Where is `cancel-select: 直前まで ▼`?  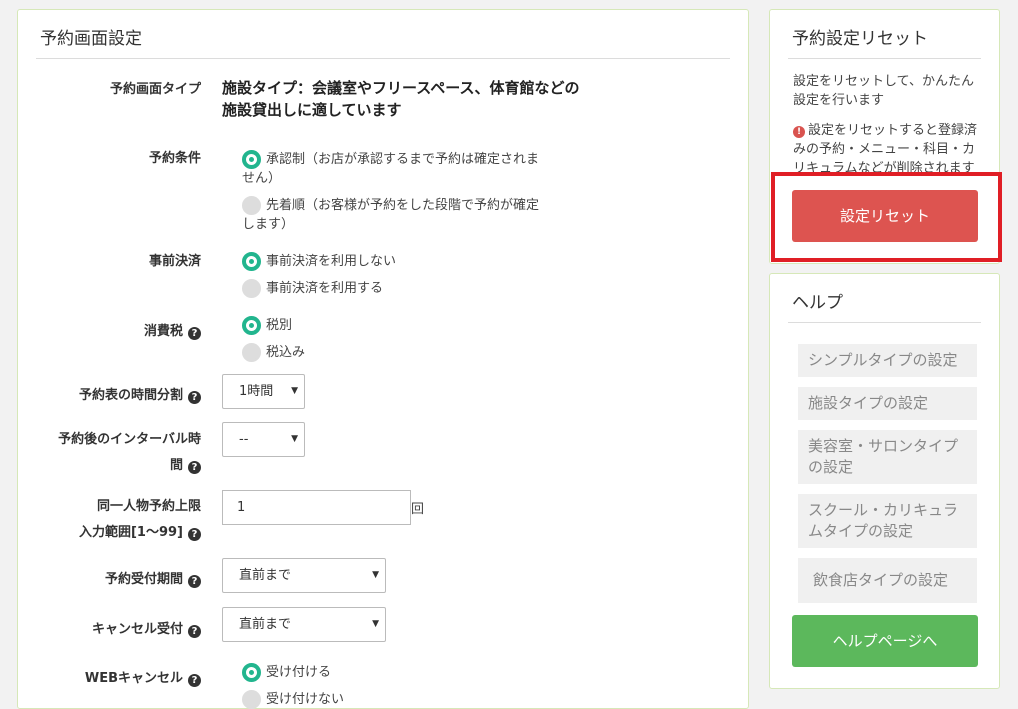
cancel-select: 直前まで ▼ is located at coordinates (304, 624).